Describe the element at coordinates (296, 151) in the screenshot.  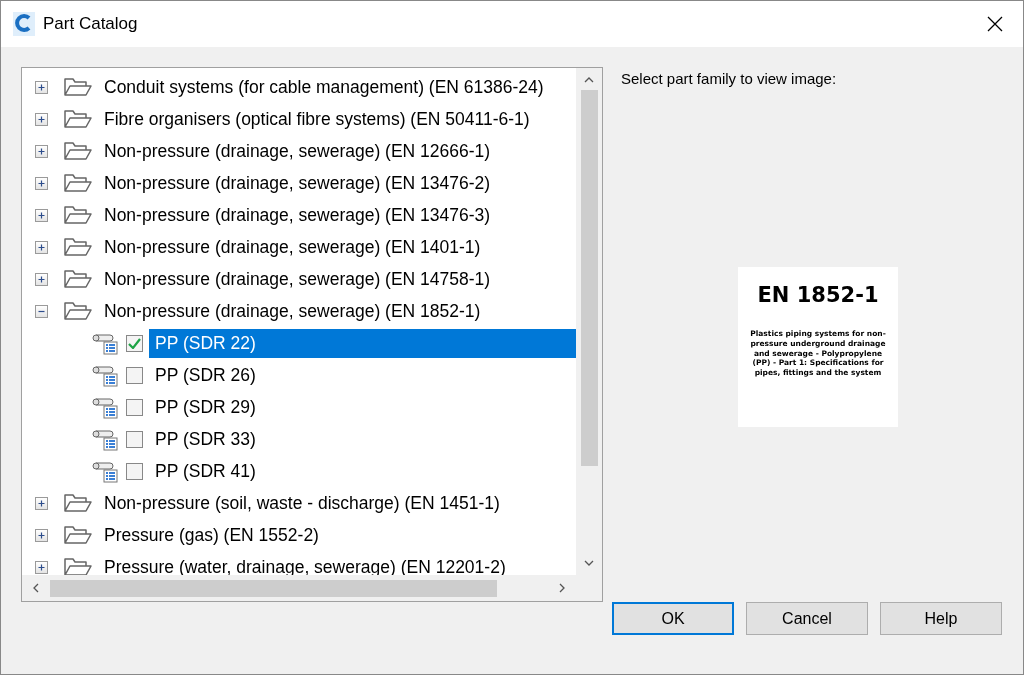
I see `tree-item: Non-pressure (drainage, sewerage) (EN 12666-1)` at that location.